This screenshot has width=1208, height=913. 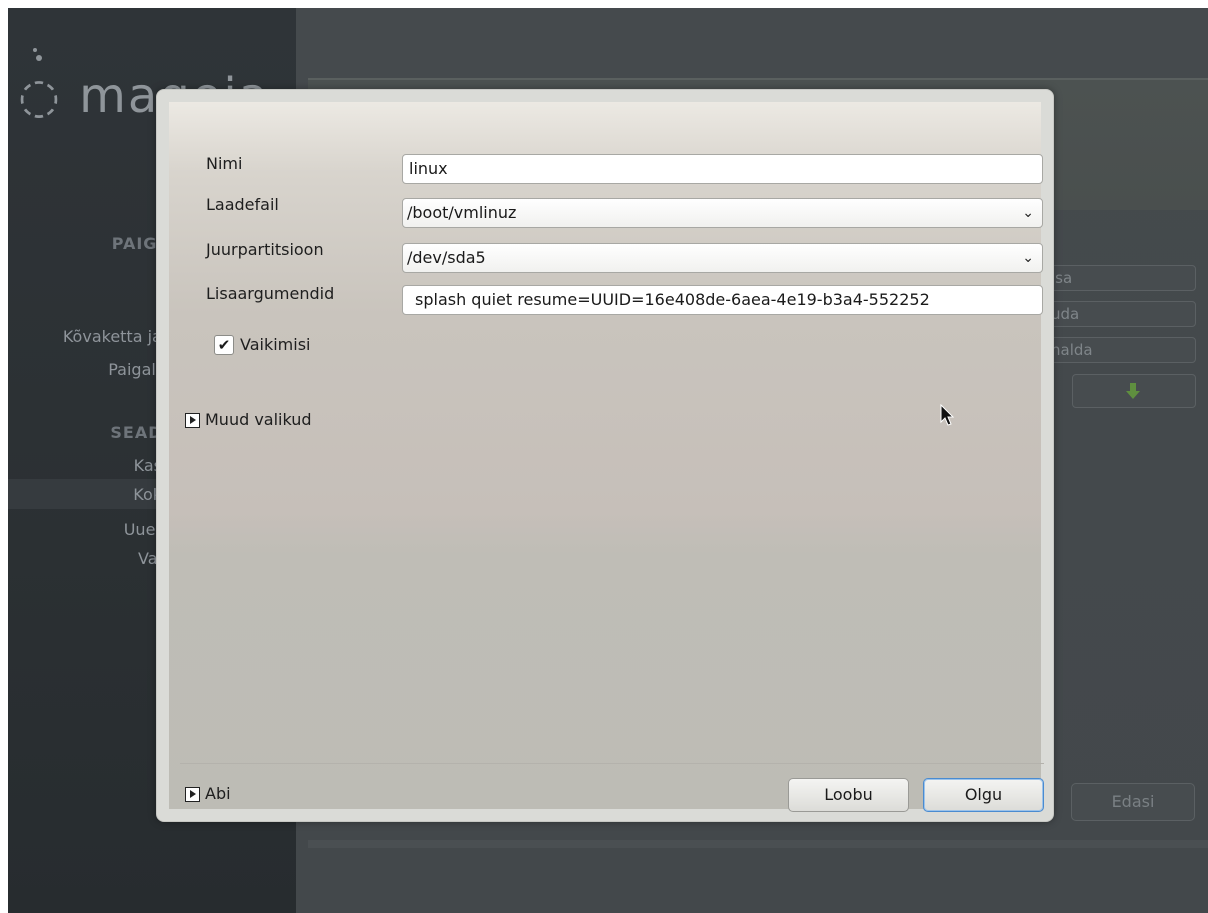 What do you see at coordinates (758, 844) in the screenshot?
I see `bottom-strip` at bounding box center [758, 844].